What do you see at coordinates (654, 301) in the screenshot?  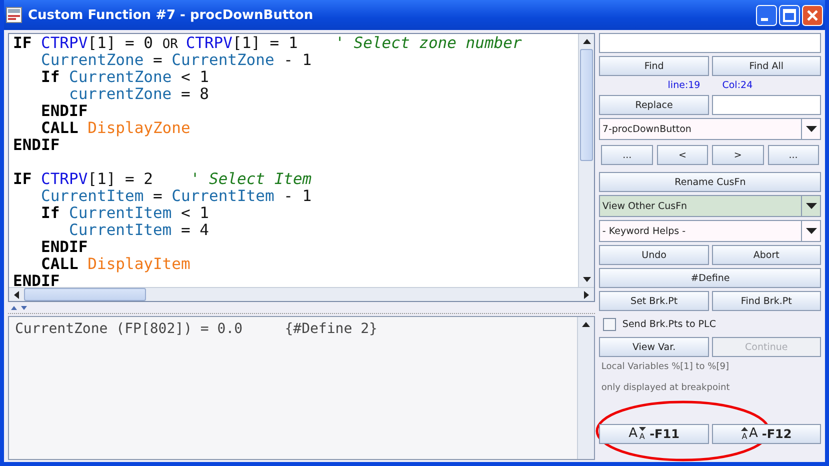 I see `panel-button: Set Brk.Pt` at bounding box center [654, 301].